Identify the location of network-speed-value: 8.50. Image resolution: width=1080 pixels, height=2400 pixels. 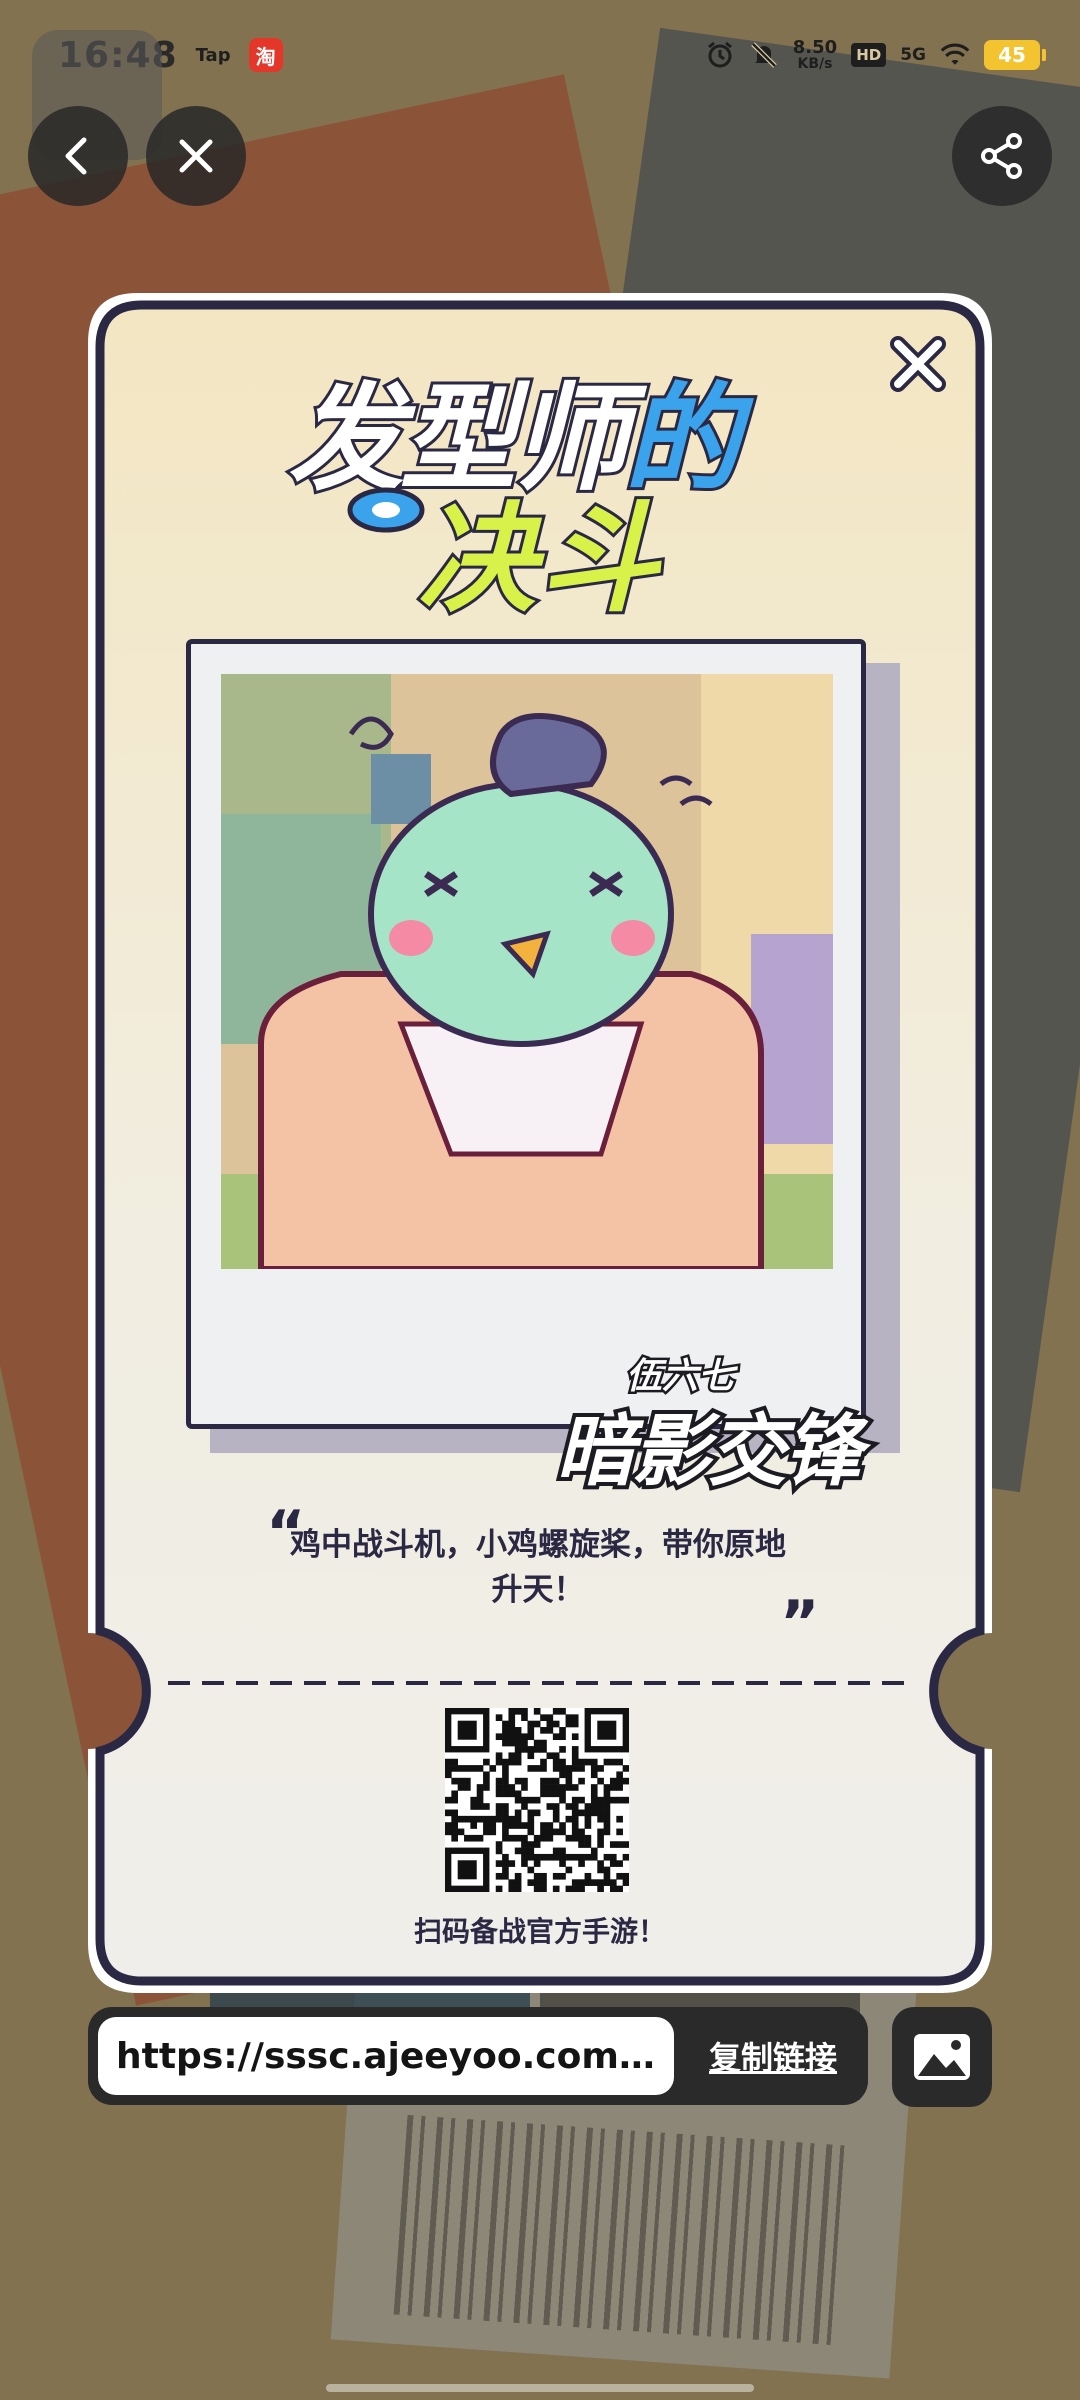
(815, 47).